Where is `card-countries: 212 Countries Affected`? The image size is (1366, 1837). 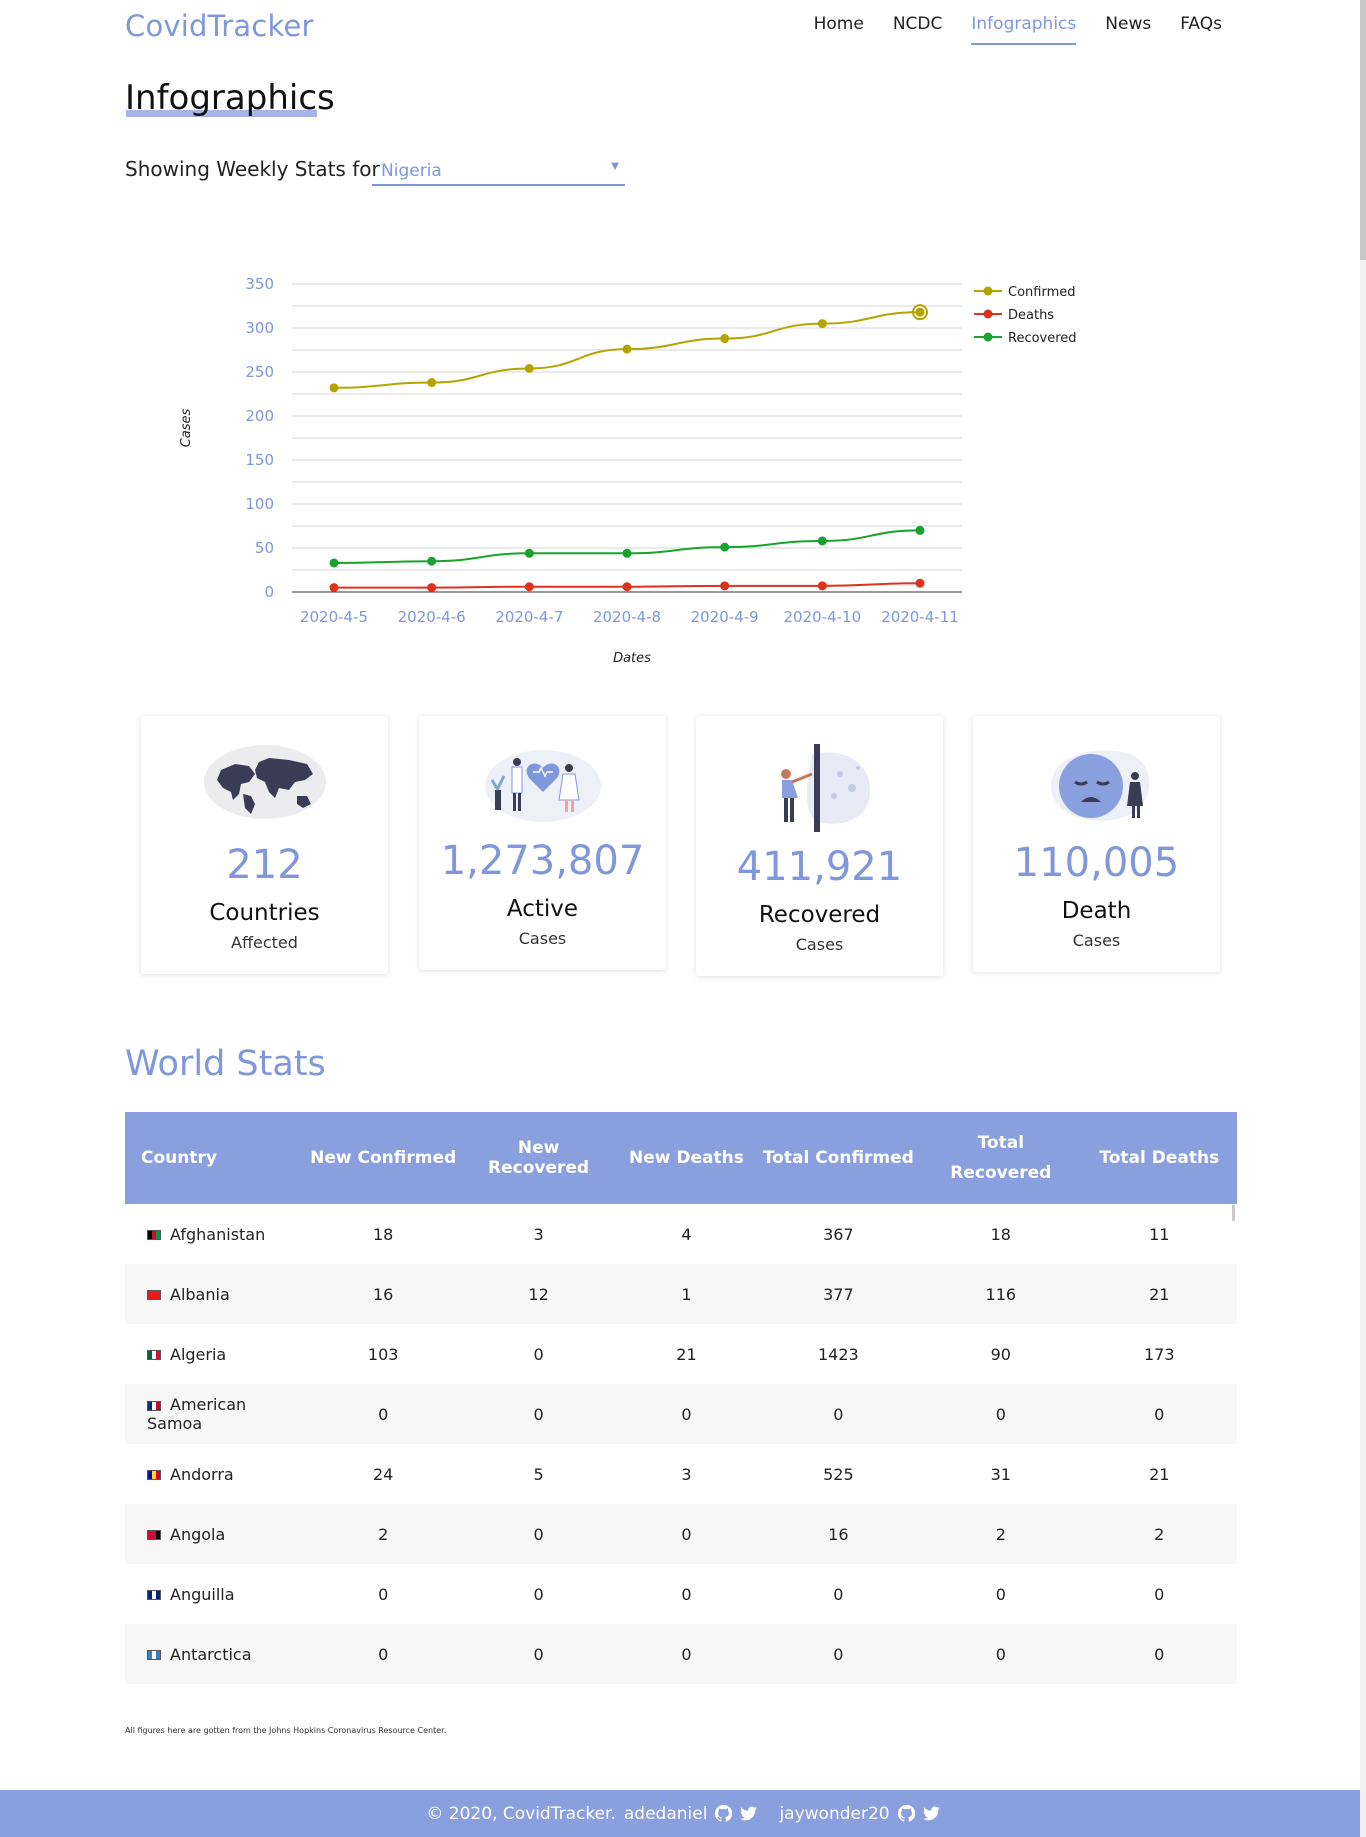
card-countries: 212 Countries Affected is located at coordinates (264, 845).